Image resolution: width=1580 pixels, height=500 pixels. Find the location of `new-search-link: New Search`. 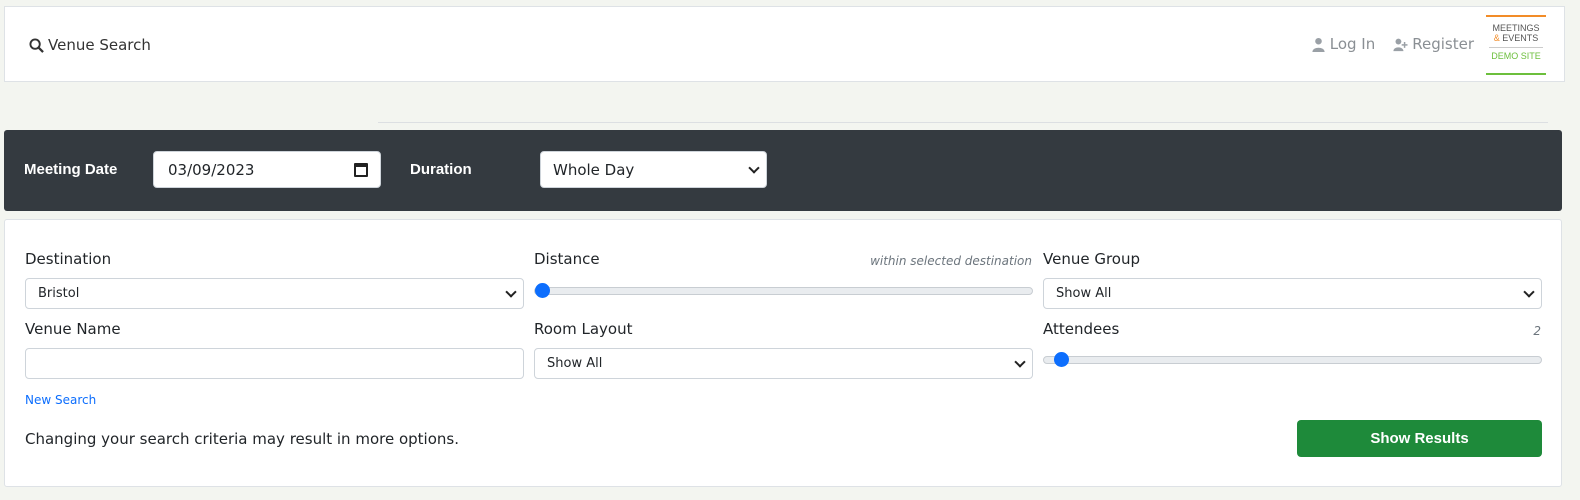

new-search-link: New Search is located at coordinates (60, 400).